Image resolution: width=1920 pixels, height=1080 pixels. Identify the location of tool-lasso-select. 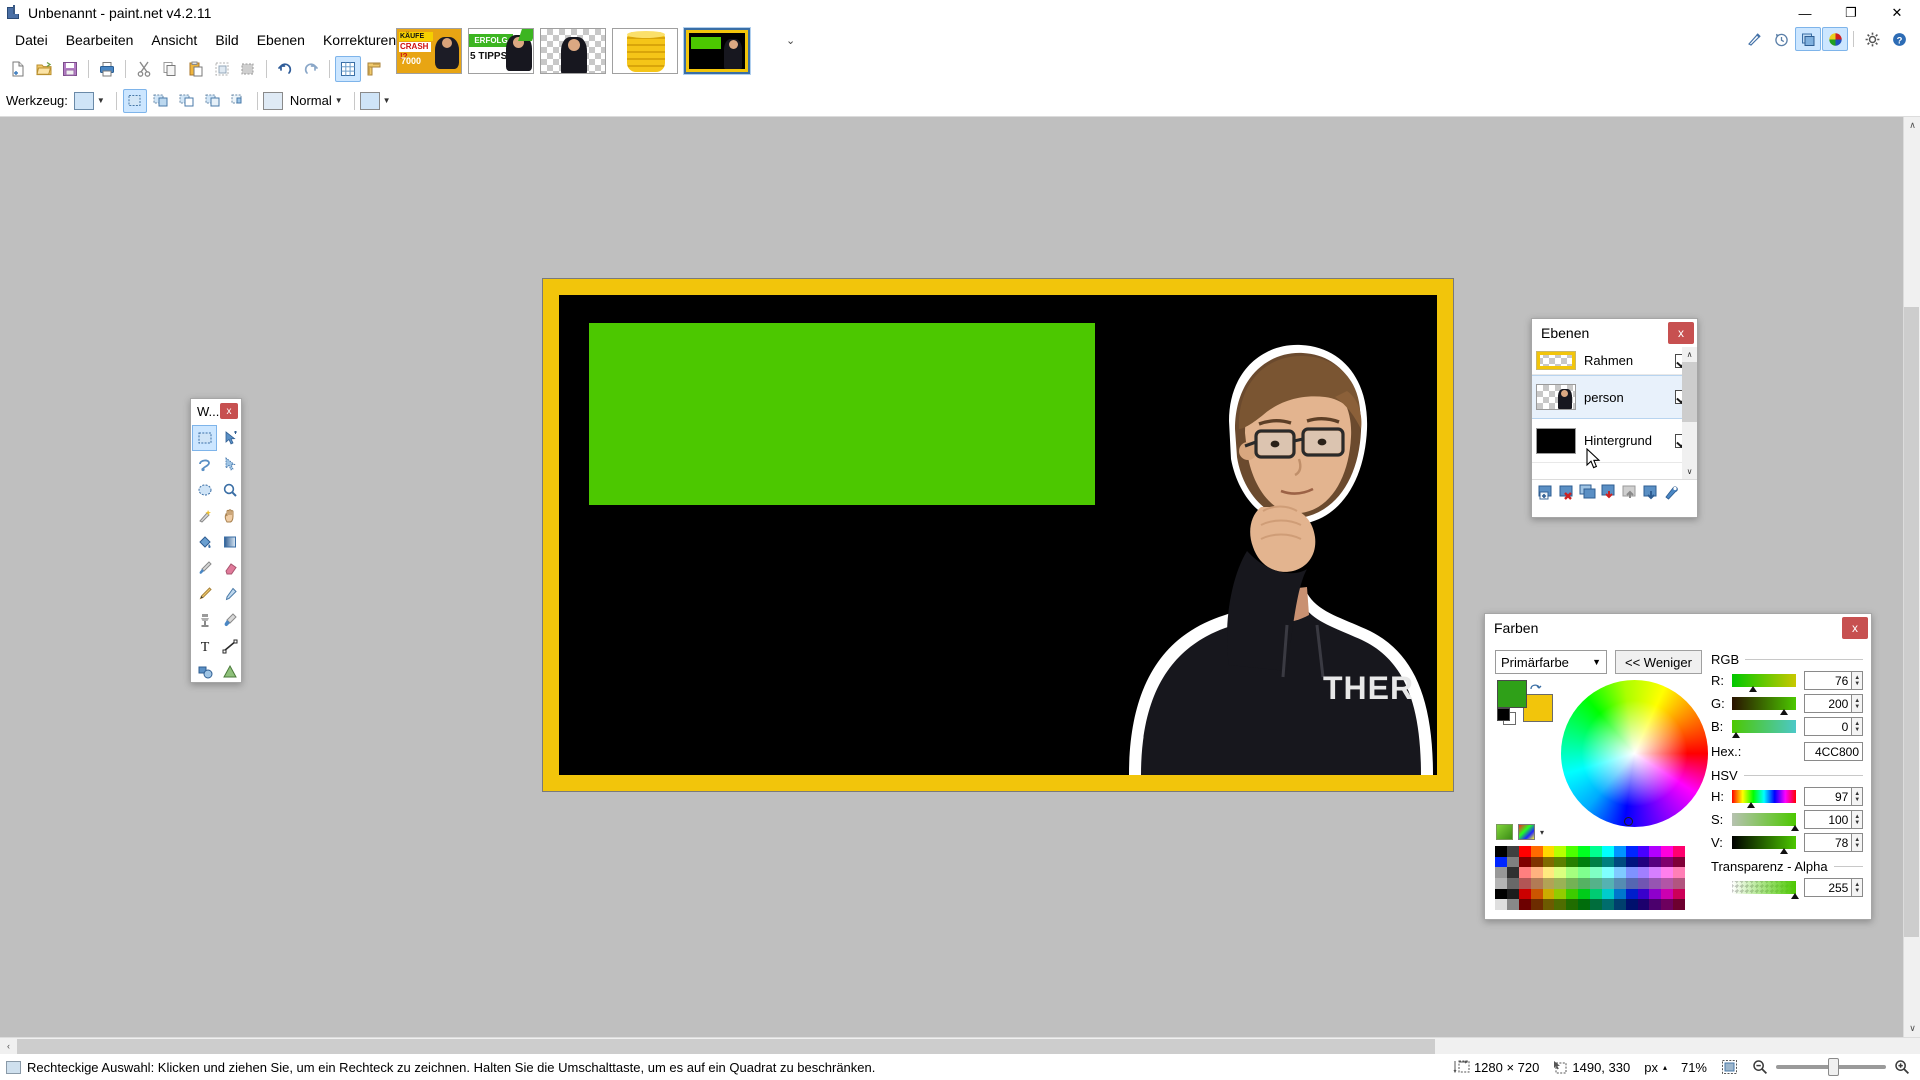
(204, 464).